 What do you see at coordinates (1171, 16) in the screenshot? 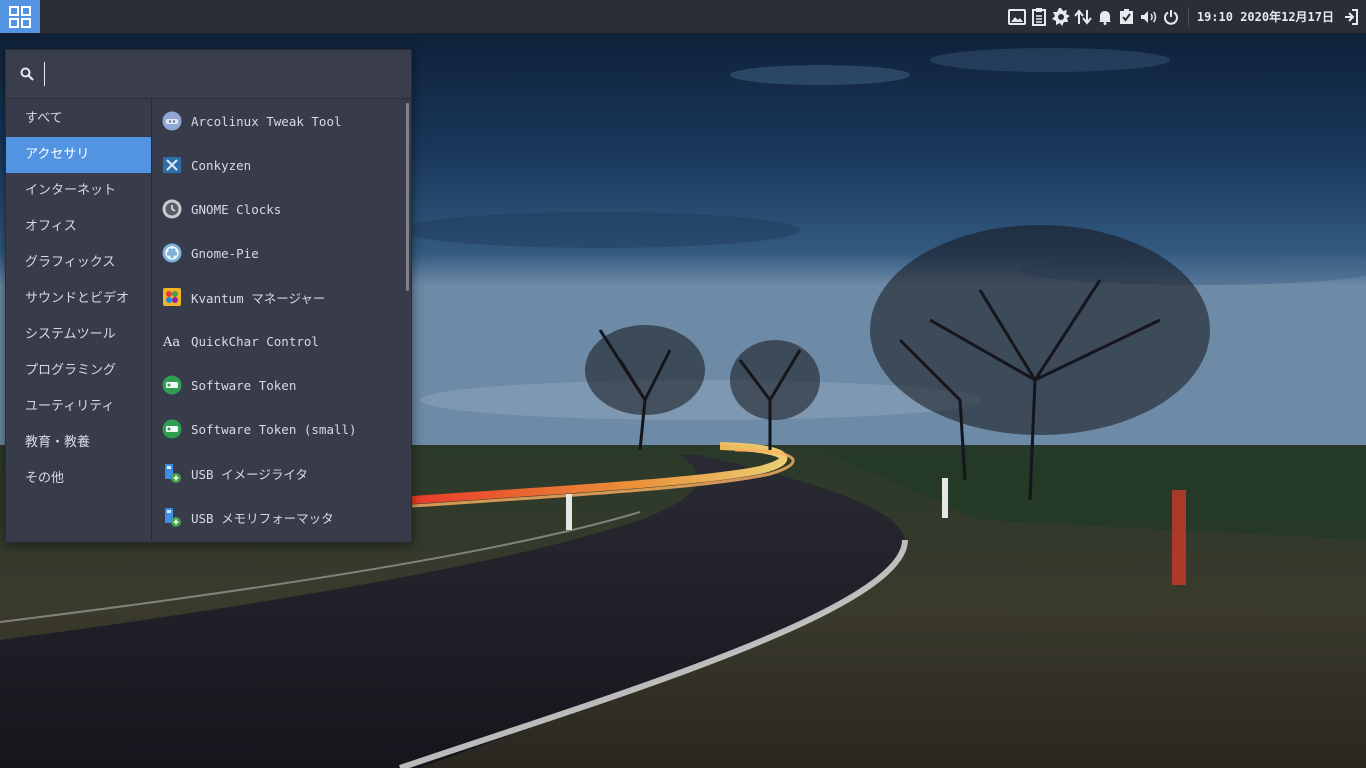
I see `power-icon` at bounding box center [1171, 16].